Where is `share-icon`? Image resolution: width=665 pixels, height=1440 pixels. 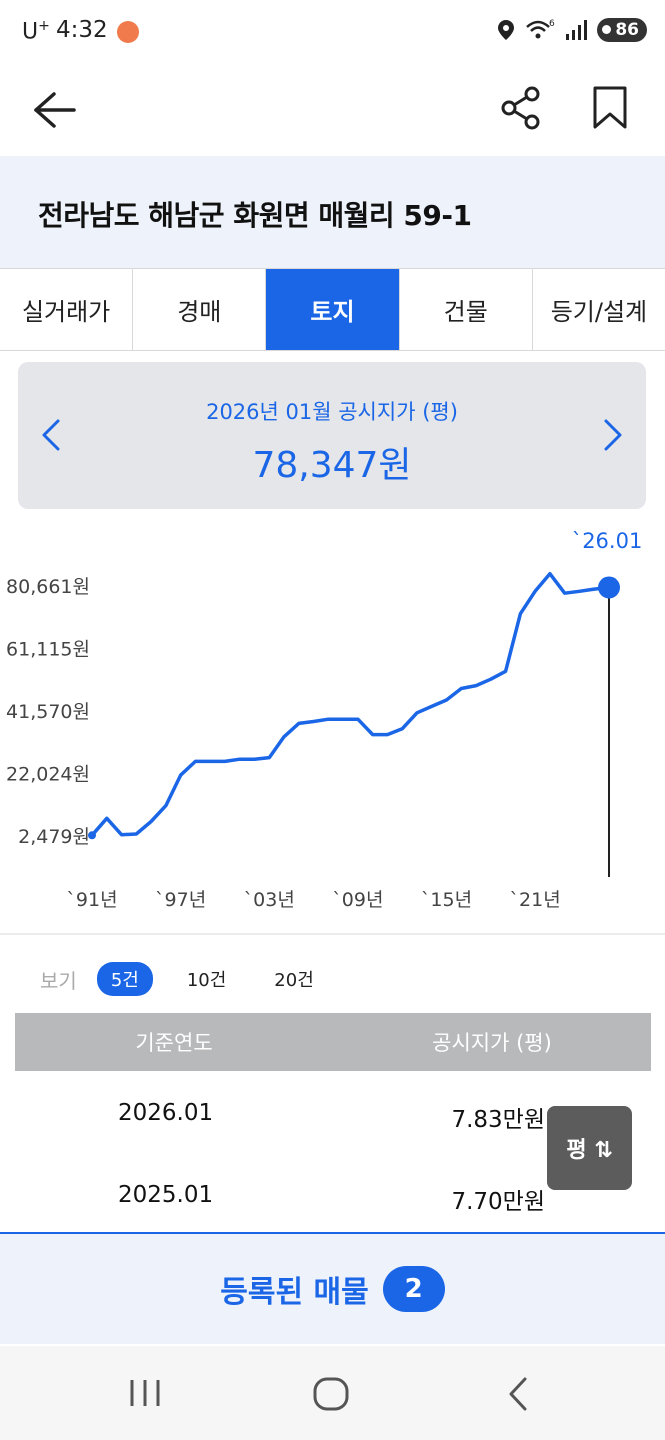
share-icon is located at coordinates (520, 108).